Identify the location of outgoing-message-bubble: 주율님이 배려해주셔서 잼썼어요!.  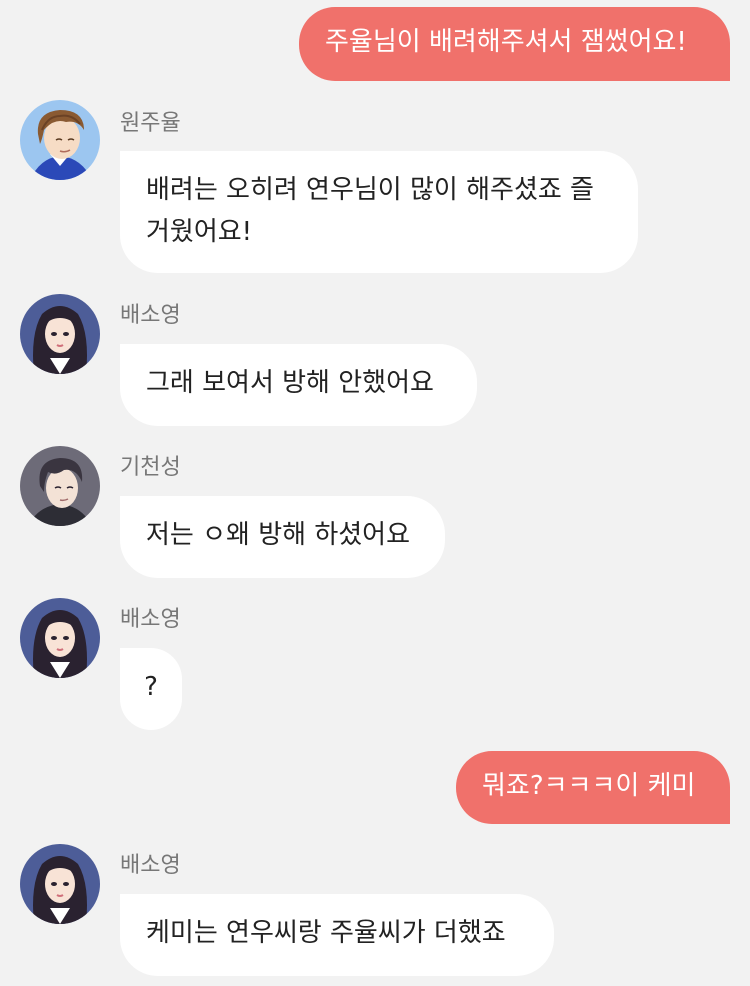
(514, 44).